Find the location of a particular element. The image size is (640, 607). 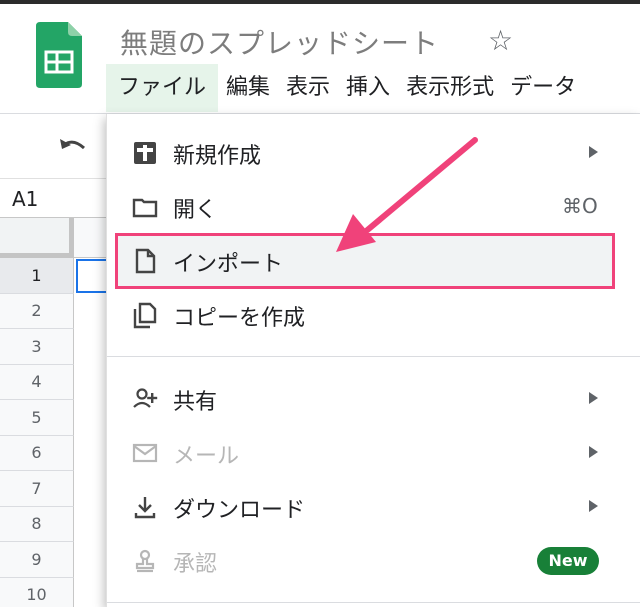

copy-icon is located at coordinates (145, 315).